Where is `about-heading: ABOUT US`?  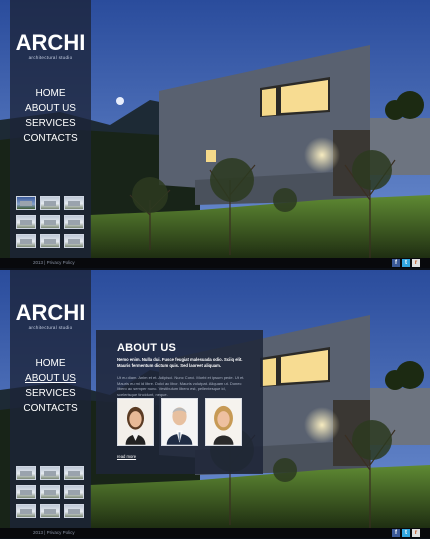
about-heading: ABOUT US is located at coordinates (147, 348).